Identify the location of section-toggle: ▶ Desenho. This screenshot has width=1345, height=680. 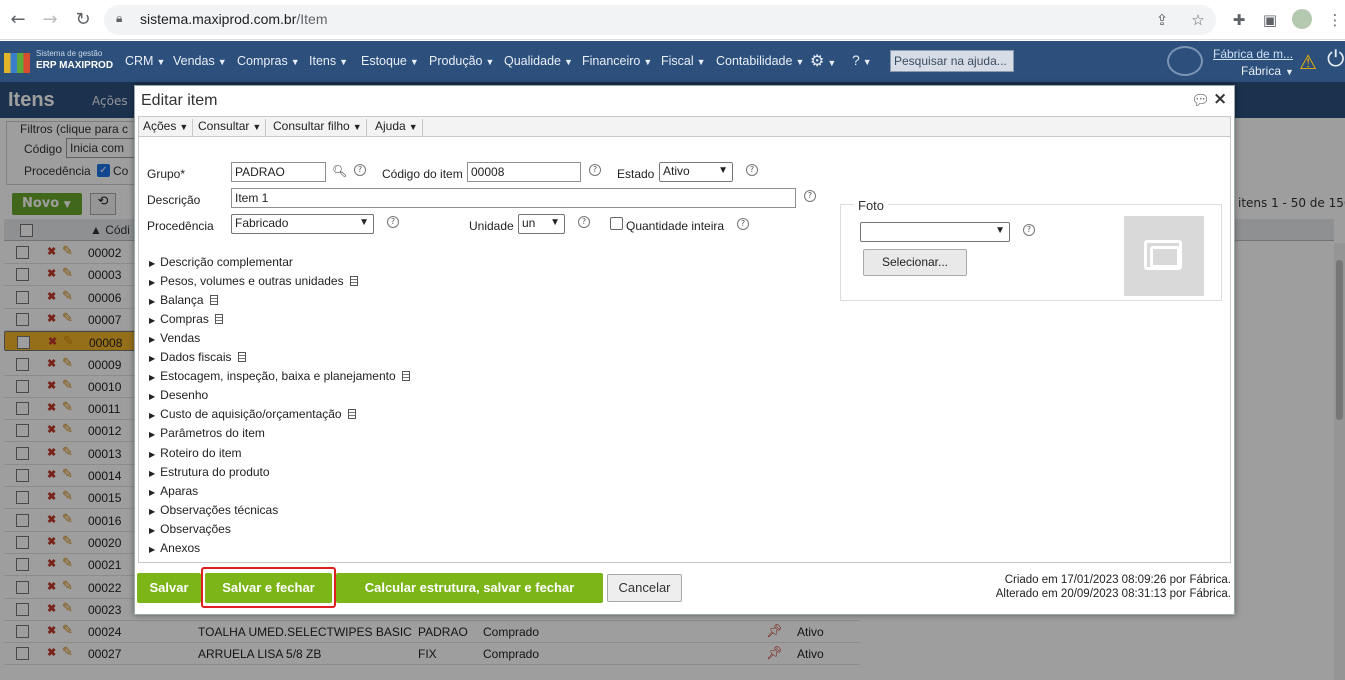
(178, 395).